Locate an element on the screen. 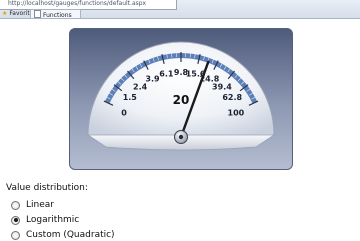 Image resolution: width=360 pixels, height=241 pixels. scale-label: 62.8 is located at coordinates (232, 97).